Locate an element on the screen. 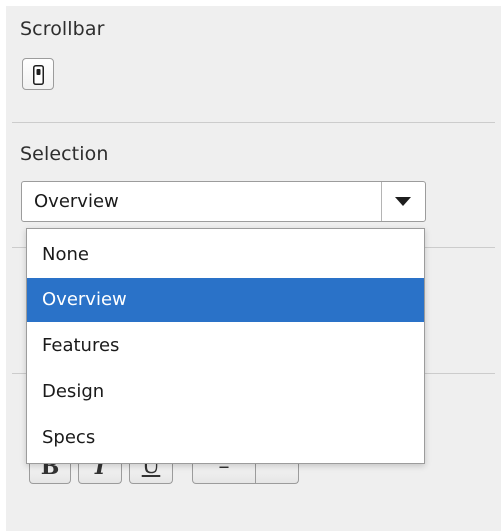  bold-icon: B is located at coordinates (50, 472).